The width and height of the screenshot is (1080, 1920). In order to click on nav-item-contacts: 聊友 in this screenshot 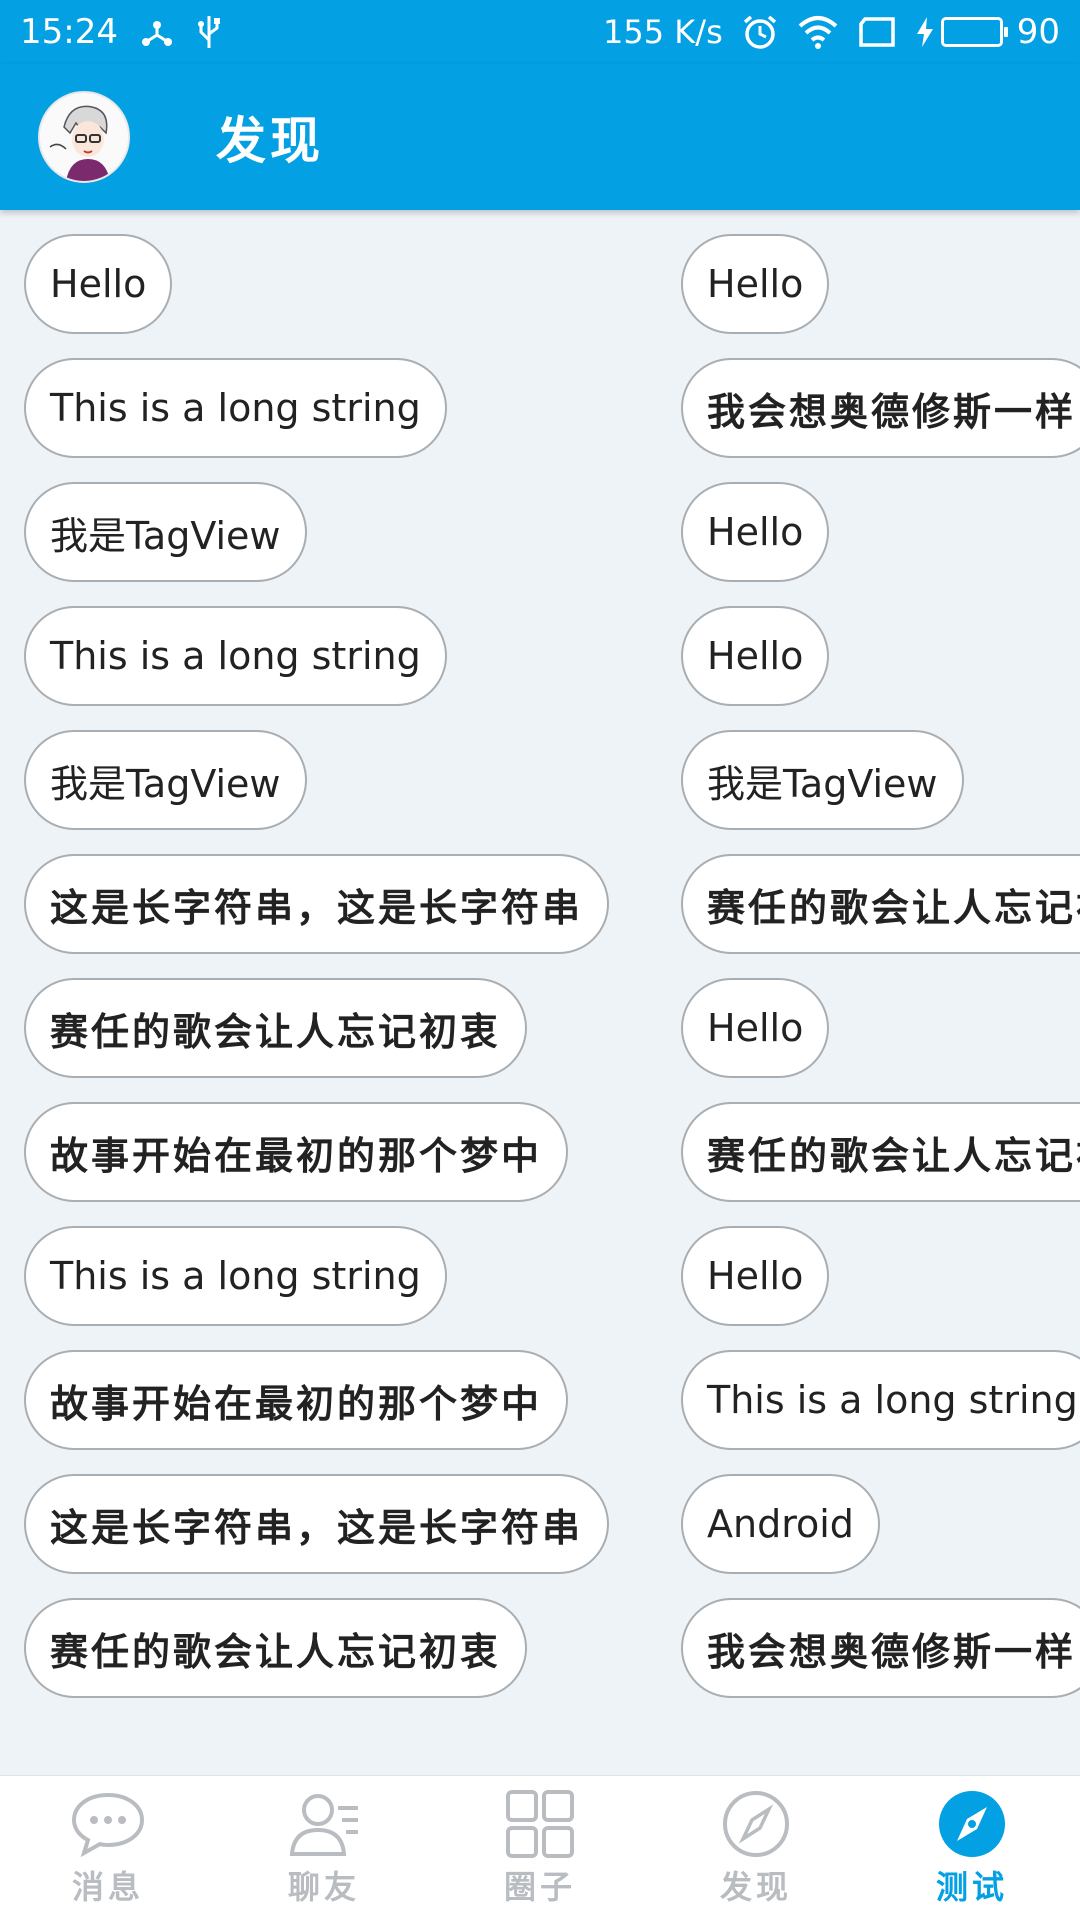, I will do `click(324, 1848)`.